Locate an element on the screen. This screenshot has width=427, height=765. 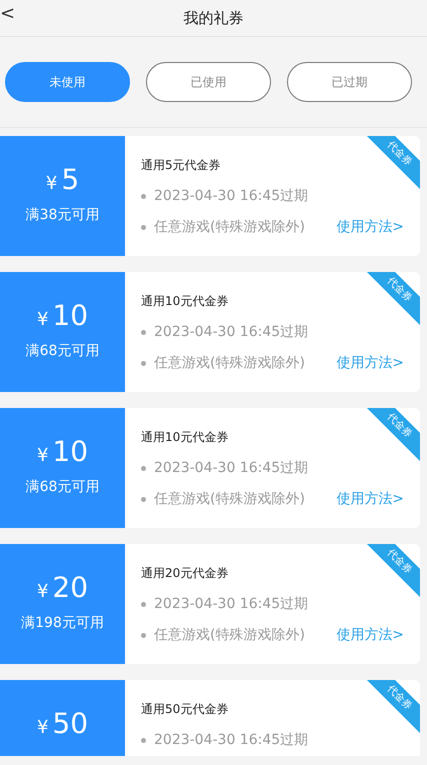
back-button: < is located at coordinates (8, 14).